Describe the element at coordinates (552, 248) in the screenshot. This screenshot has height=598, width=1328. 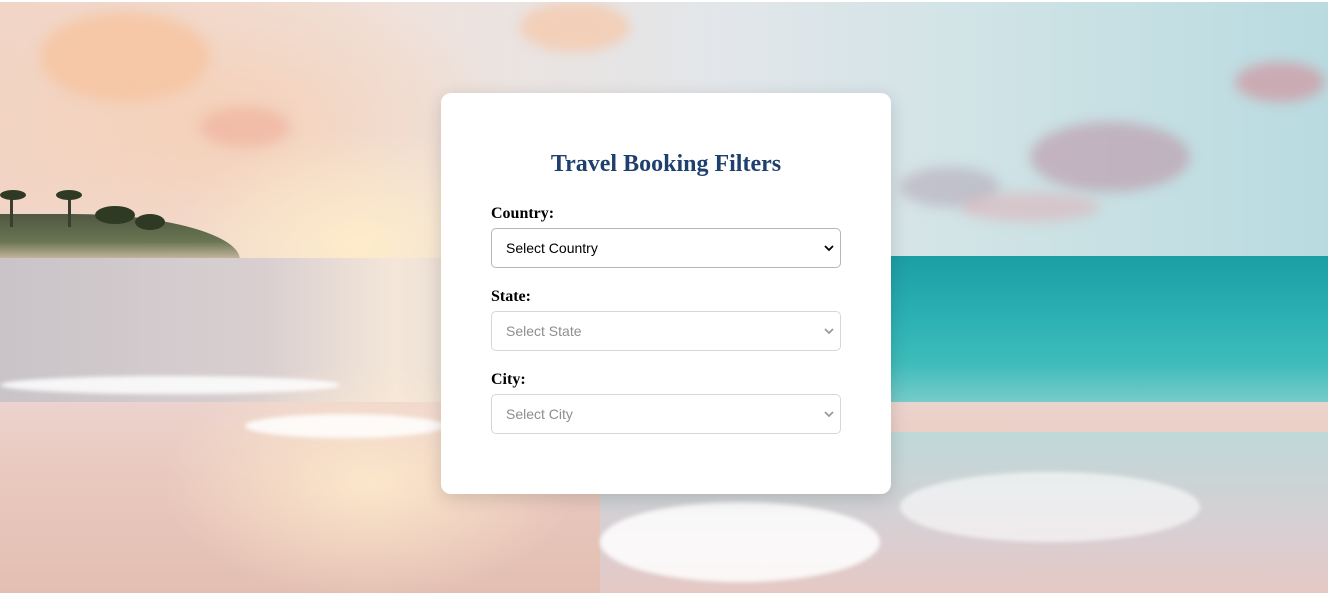
I see `country-select-value: Select Country` at that location.